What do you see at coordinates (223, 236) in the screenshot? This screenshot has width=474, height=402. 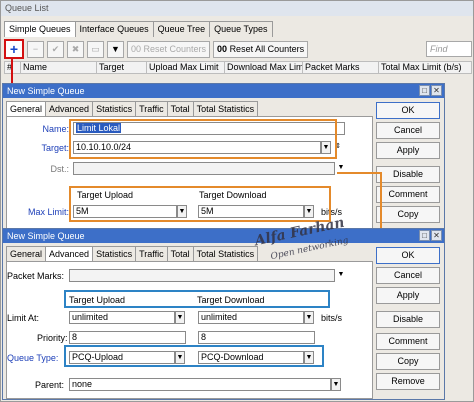 I see `dialog-title: New Simple Queue □ ✕` at bounding box center [223, 236].